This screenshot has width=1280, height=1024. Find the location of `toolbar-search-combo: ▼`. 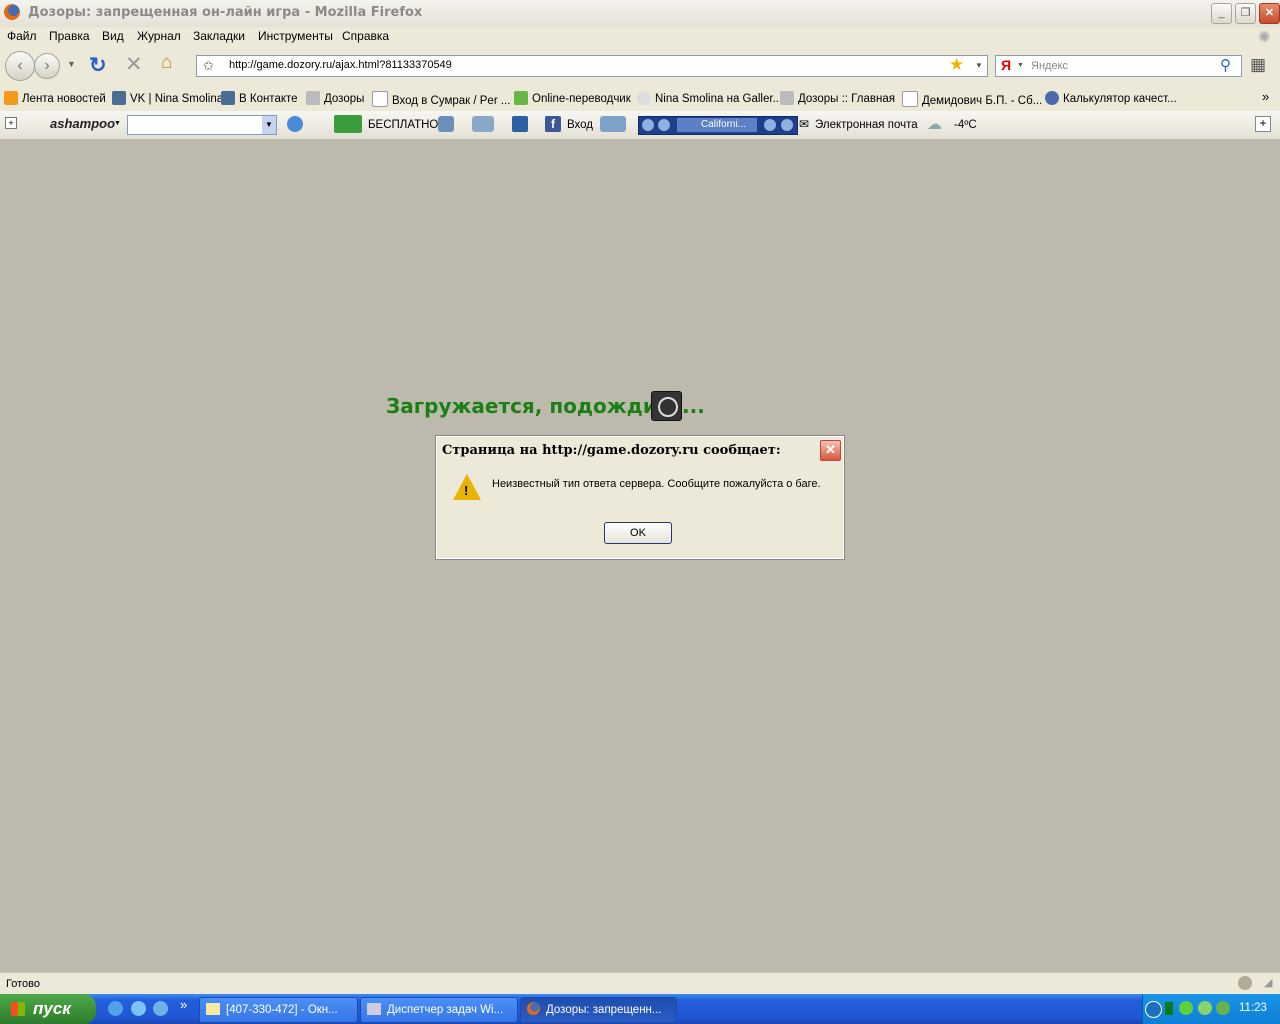

toolbar-search-combo: ▼ is located at coordinates (202, 125).